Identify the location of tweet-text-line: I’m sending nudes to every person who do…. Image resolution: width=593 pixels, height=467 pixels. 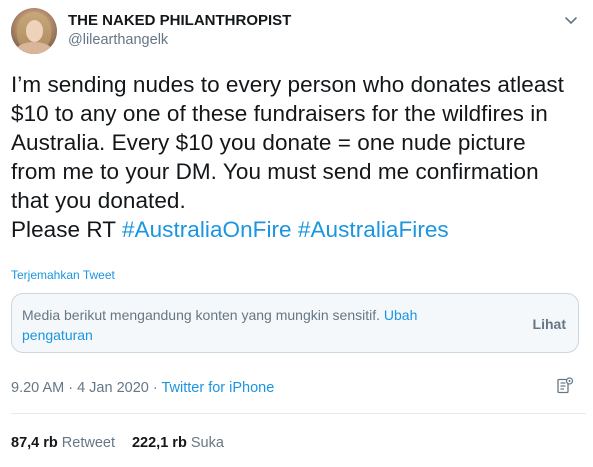
(287, 84).